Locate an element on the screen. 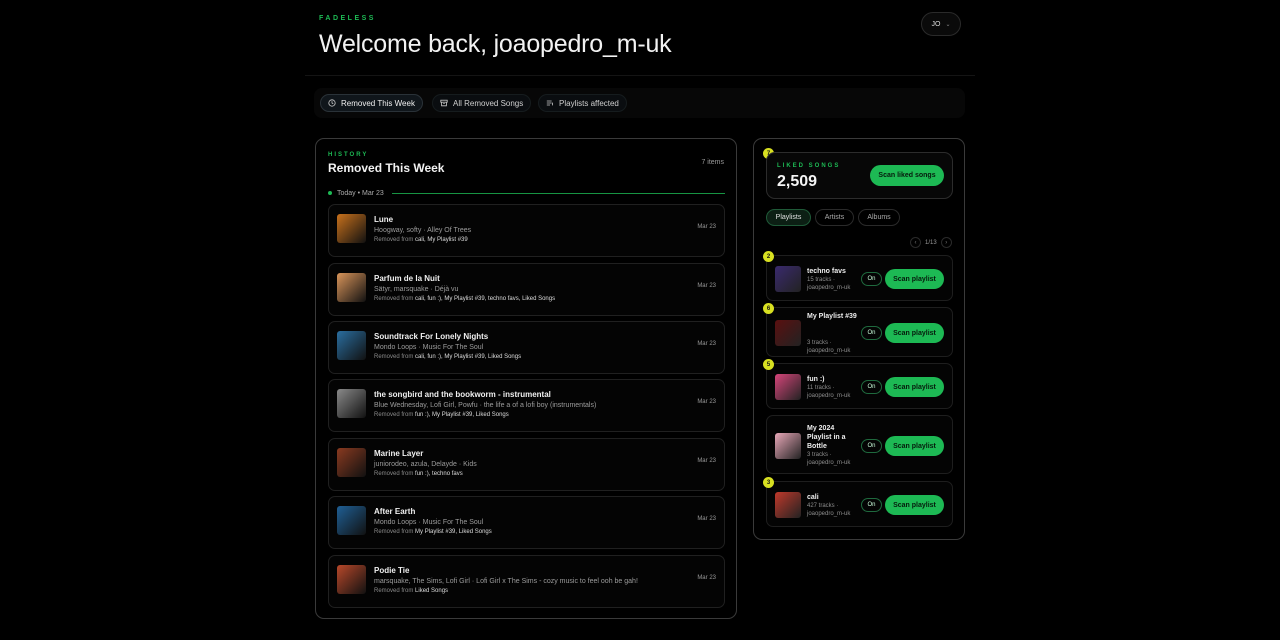  song-title: After Earth is located at coordinates (395, 511).